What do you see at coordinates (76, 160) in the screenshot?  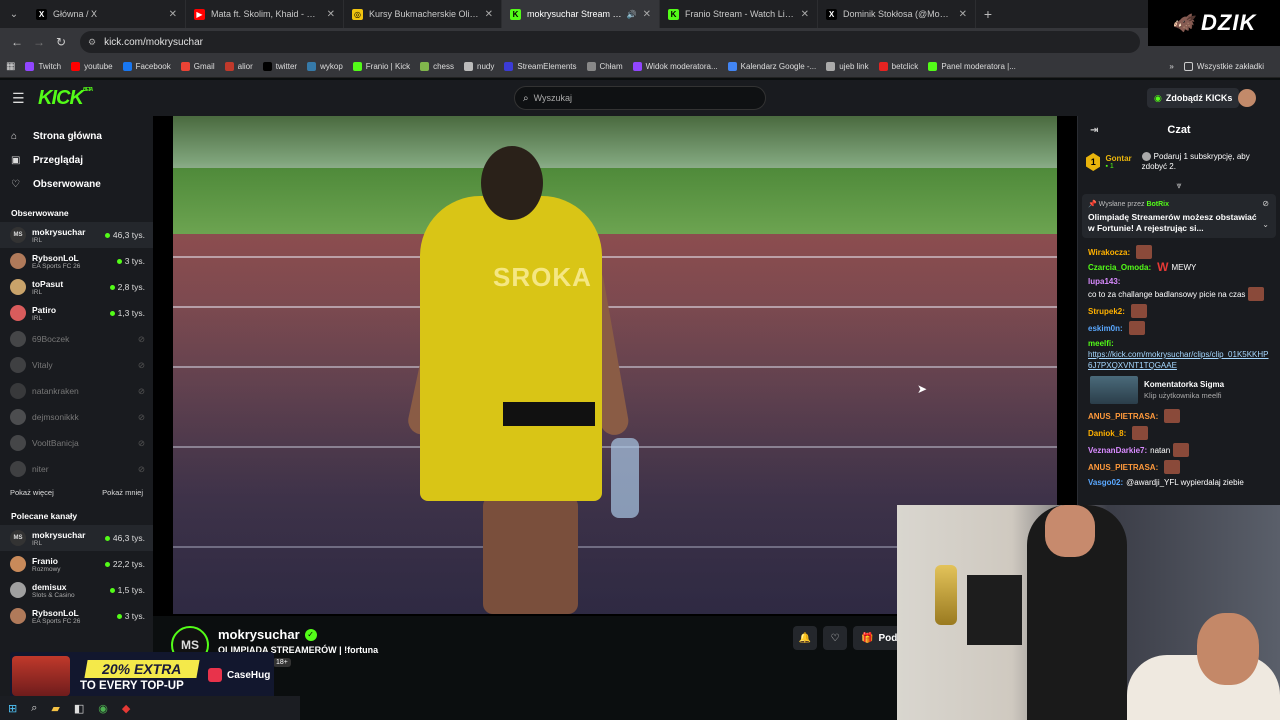 I see `sidebar-nav-item: ▣ Przeglądaj` at bounding box center [76, 160].